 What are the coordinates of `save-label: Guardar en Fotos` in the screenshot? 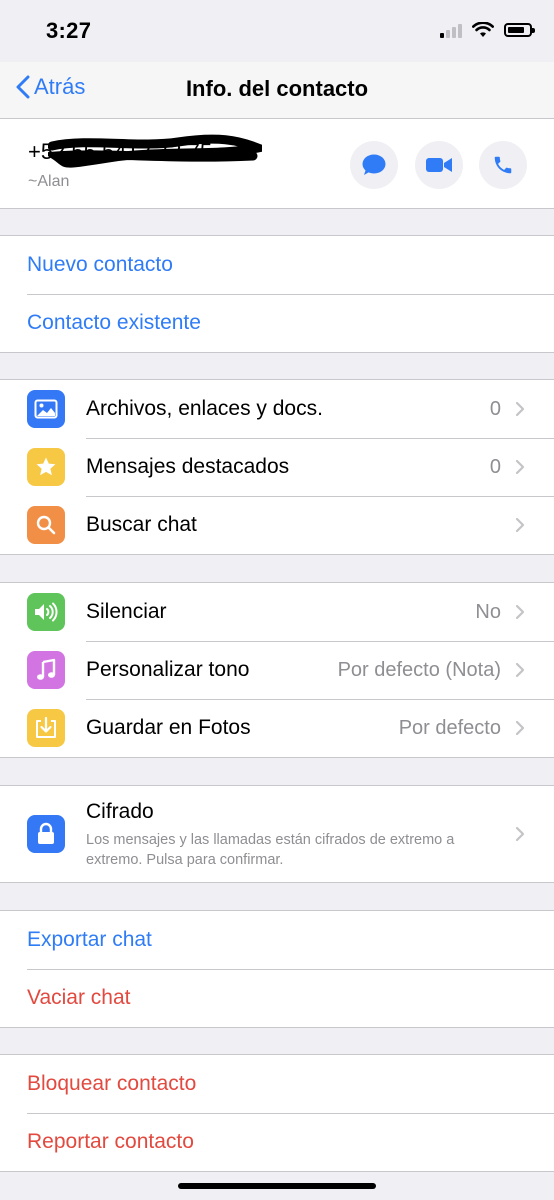 It's located at (168, 727).